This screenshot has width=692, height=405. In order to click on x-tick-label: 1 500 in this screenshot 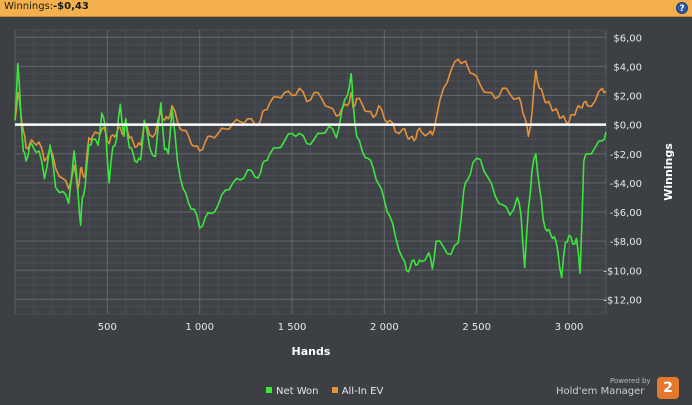, I will do `click(292, 327)`.